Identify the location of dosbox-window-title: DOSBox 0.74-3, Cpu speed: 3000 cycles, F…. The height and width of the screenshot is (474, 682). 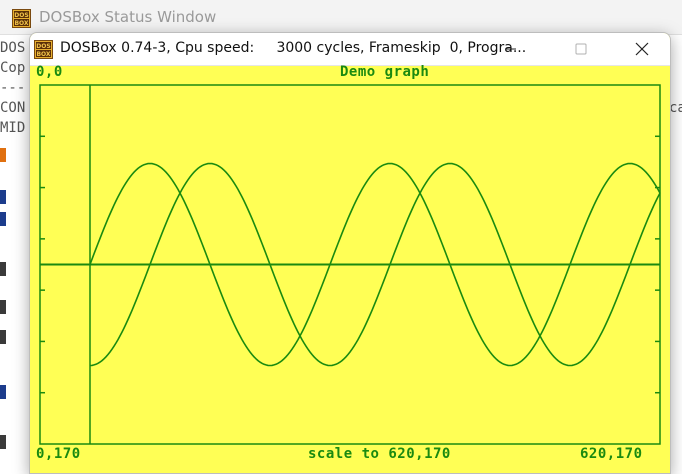
(293, 48).